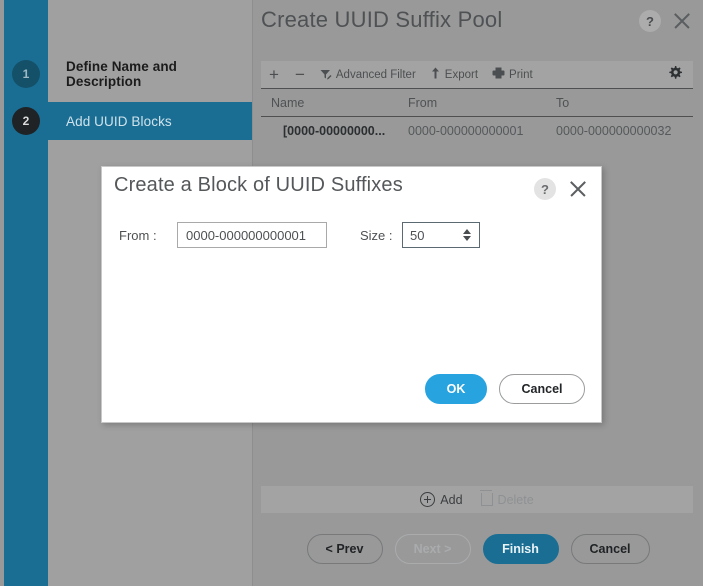 This screenshot has width=703, height=586. I want to click on size-stepper, so click(441, 235).